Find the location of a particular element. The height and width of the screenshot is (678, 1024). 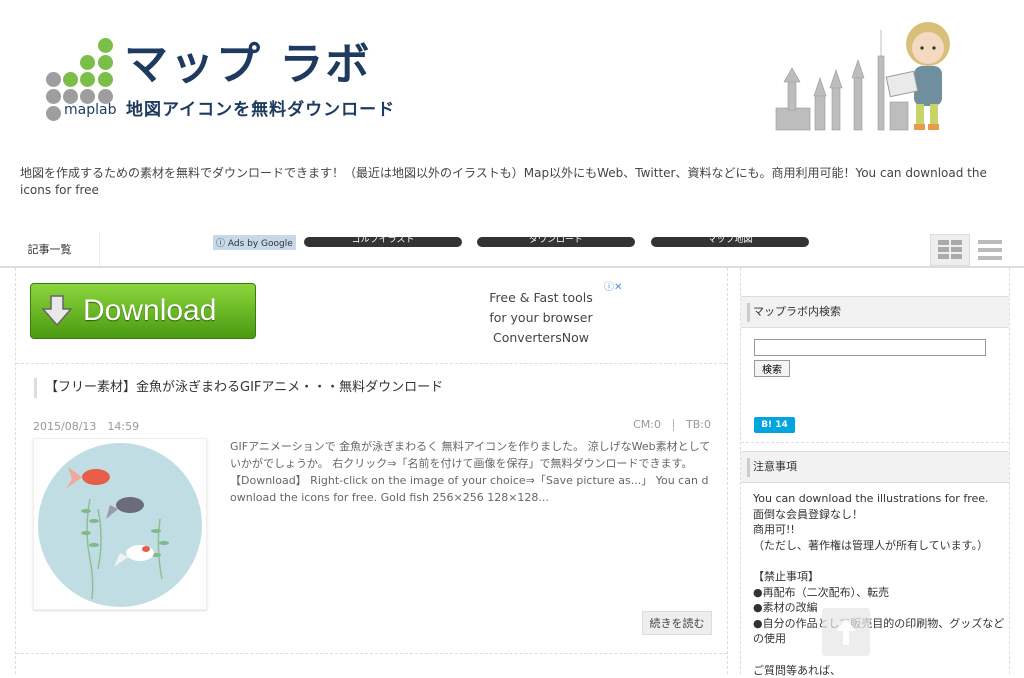

notice-line: （ただし、著作権は管理人が所有しています。） is located at coordinates (871, 545).